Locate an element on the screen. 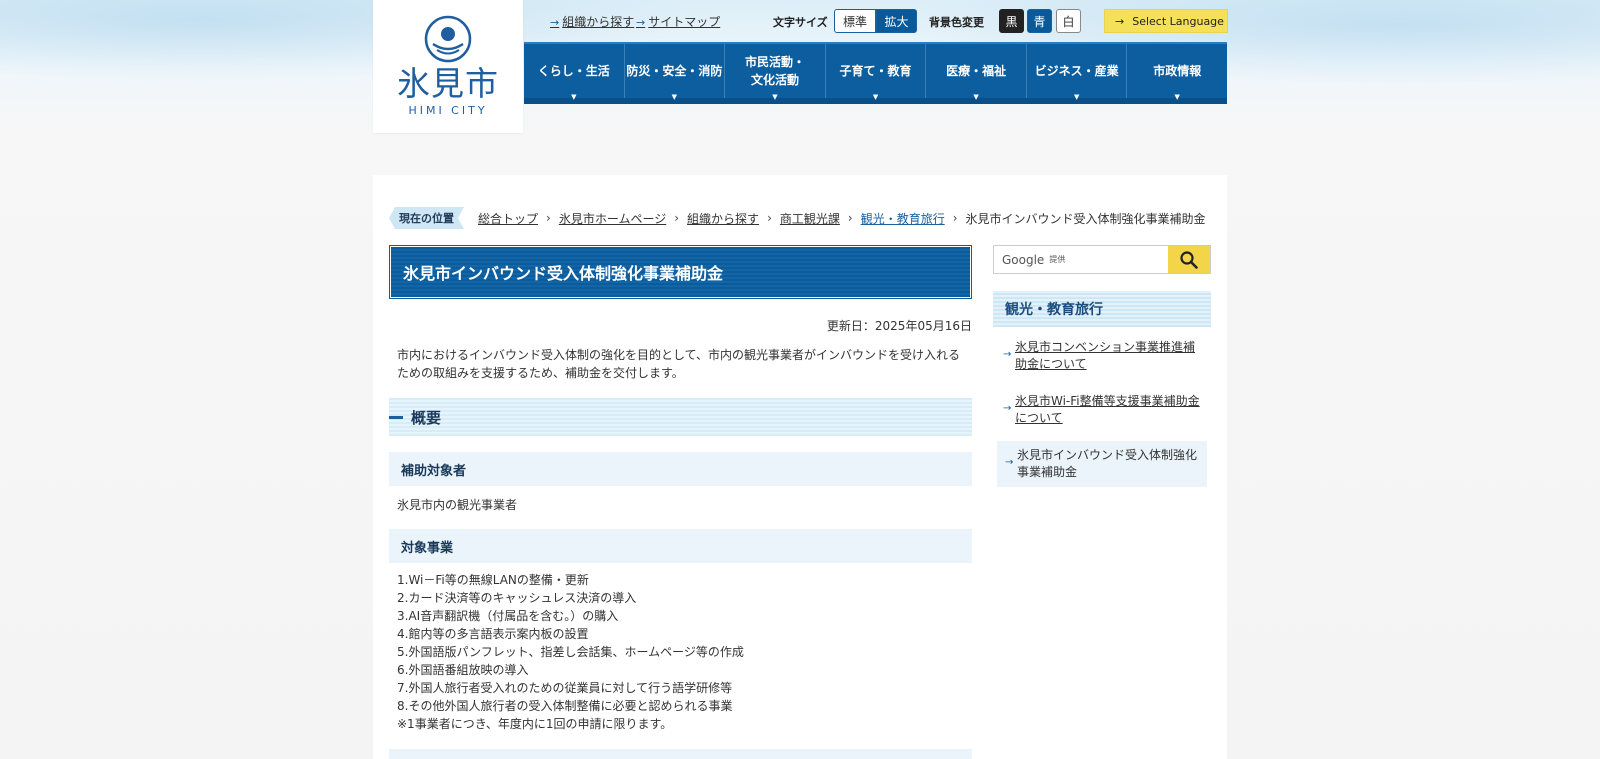 The image size is (1600, 759). sitemap-label: サイトマップ is located at coordinates (684, 22).